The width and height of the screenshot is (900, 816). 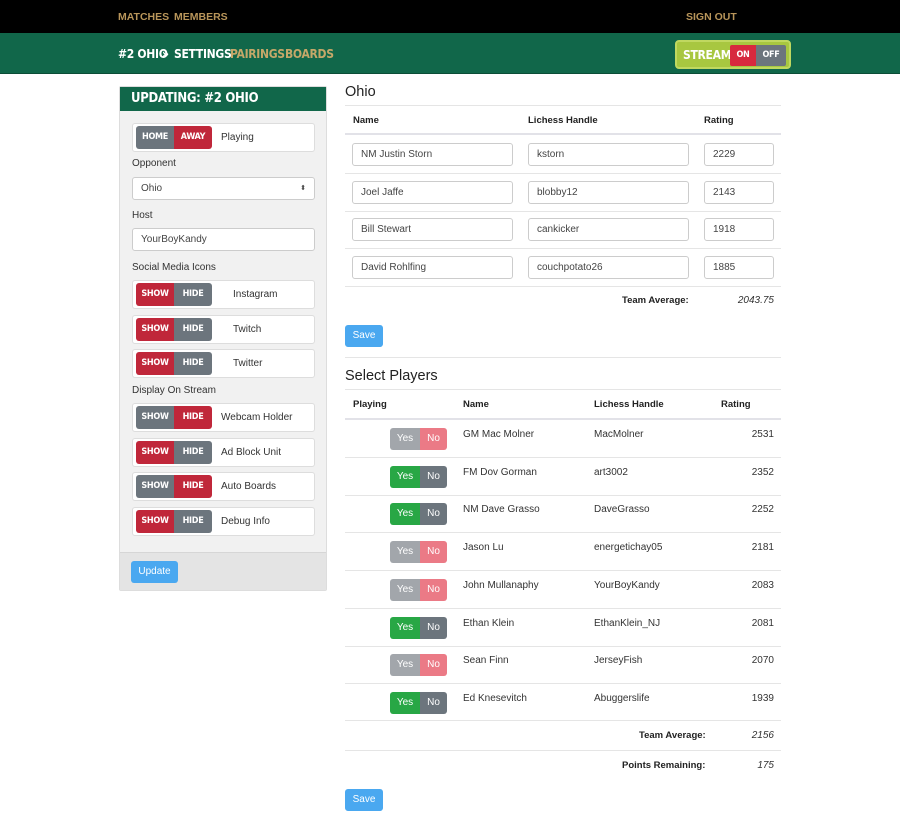 I want to click on social-label: Social Media Icons, so click(x=174, y=267).